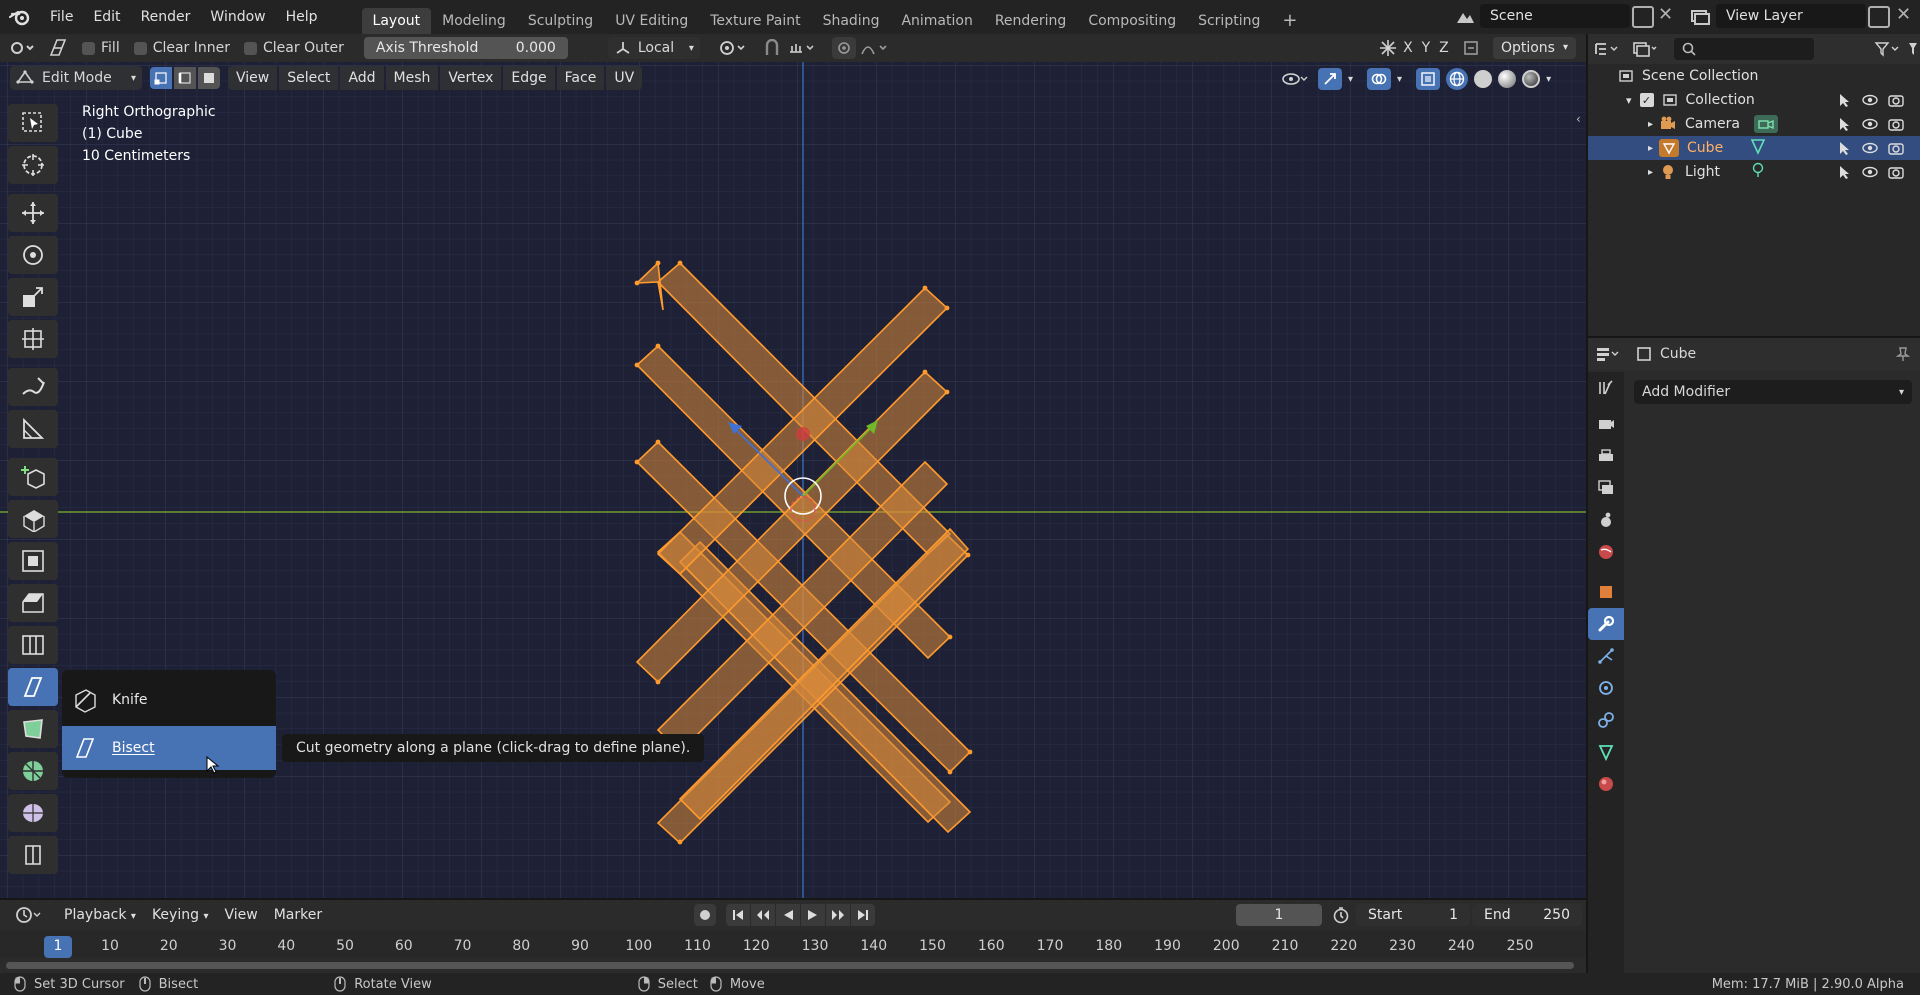 The image size is (1920, 995). Describe the element at coordinates (1279, 915) in the screenshot. I see `current-frame-field: 1` at that location.